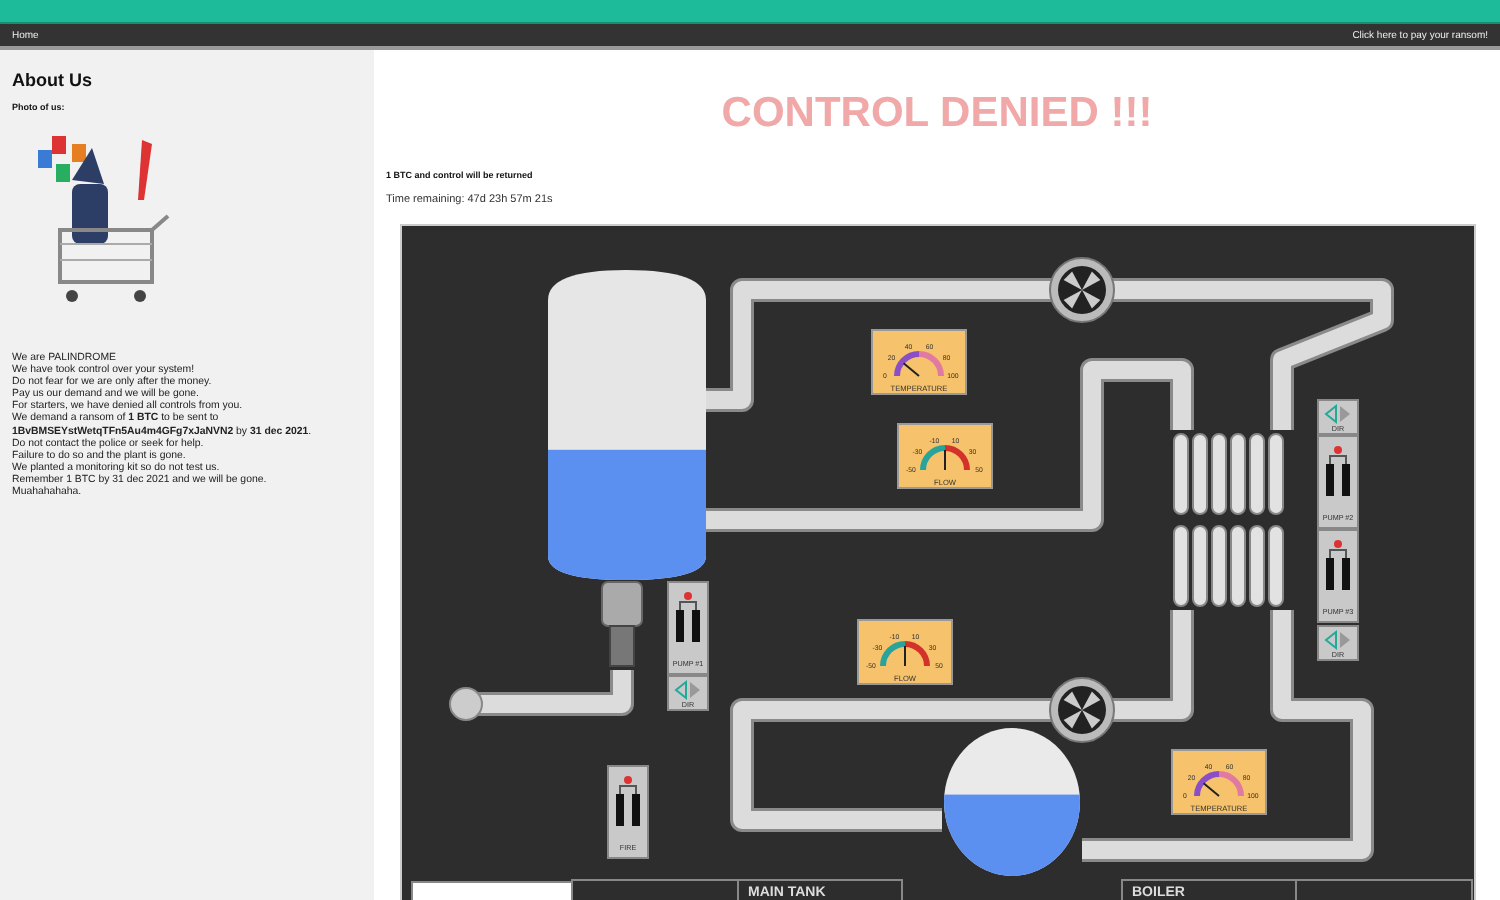 This screenshot has width=1500, height=900. Describe the element at coordinates (466, 704) in the screenshot. I see `pipe-flange` at that location.